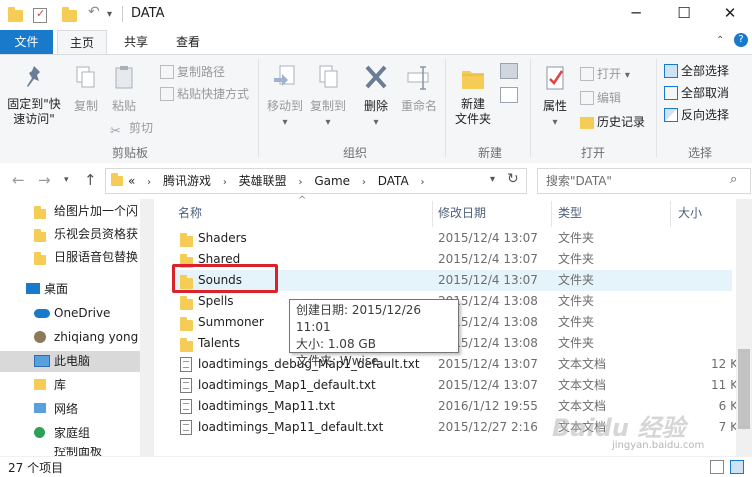 The height and width of the screenshot is (477, 752). What do you see at coordinates (123, 106) in the screenshot?
I see `paste-label: 粘贴` at bounding box center [123, 106].